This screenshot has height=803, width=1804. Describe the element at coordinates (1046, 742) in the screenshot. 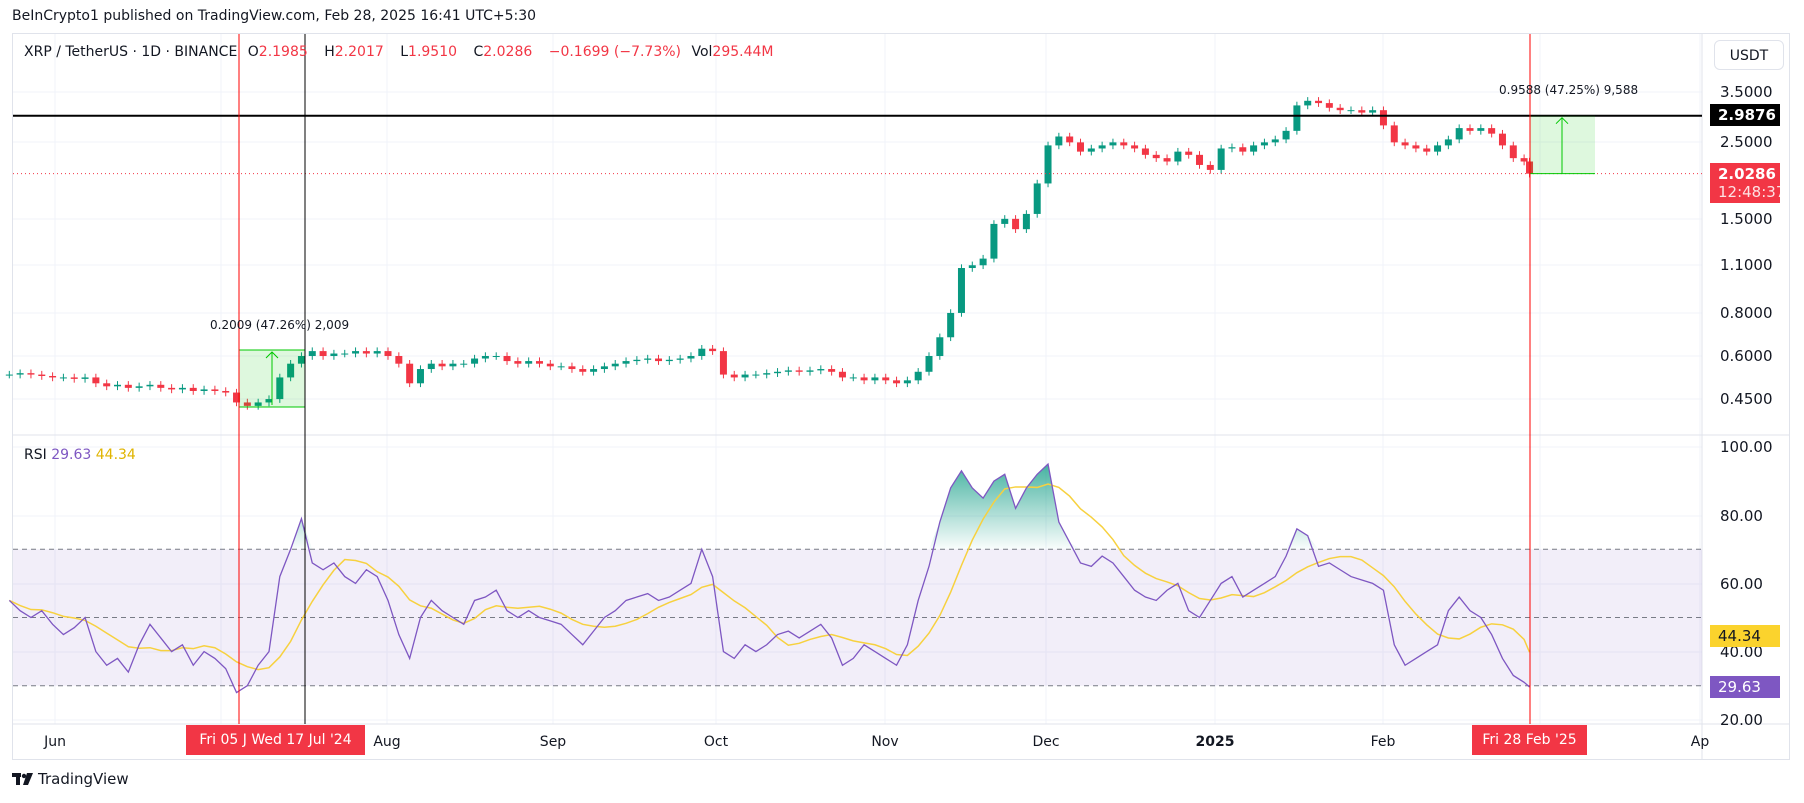

I see `time-label: Dec` at that location.